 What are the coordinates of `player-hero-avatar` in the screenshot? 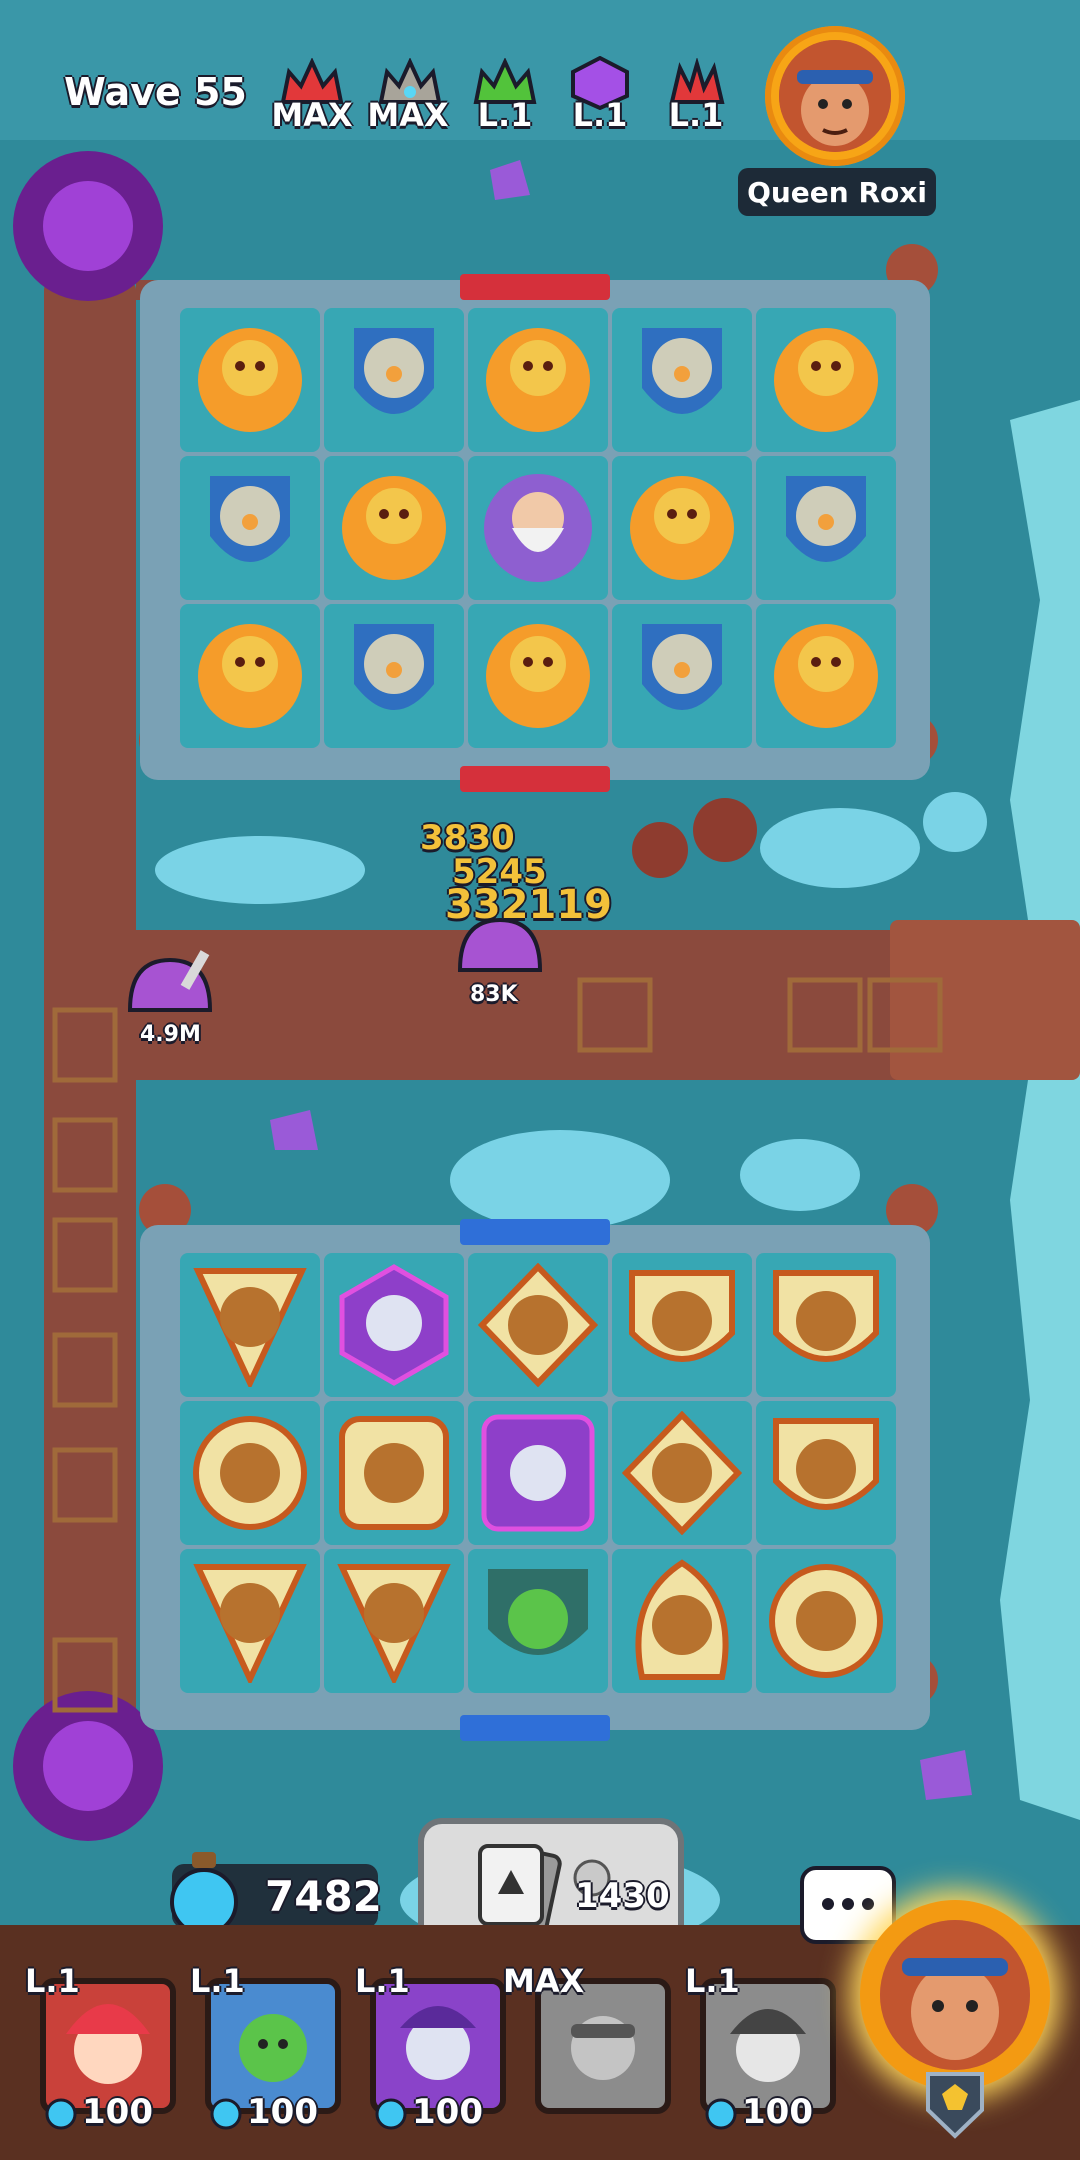 It's located at (955, 1995).